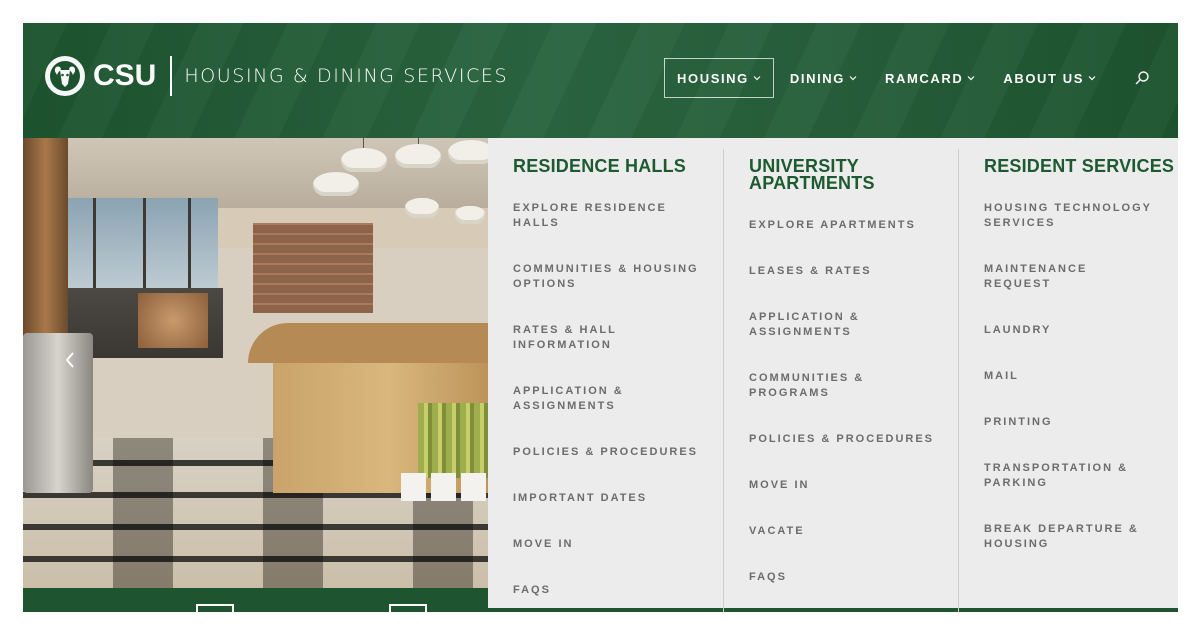 This screenshot has height=635, width=1200. I want to click on chevron-left-icon, so click(70, 360).